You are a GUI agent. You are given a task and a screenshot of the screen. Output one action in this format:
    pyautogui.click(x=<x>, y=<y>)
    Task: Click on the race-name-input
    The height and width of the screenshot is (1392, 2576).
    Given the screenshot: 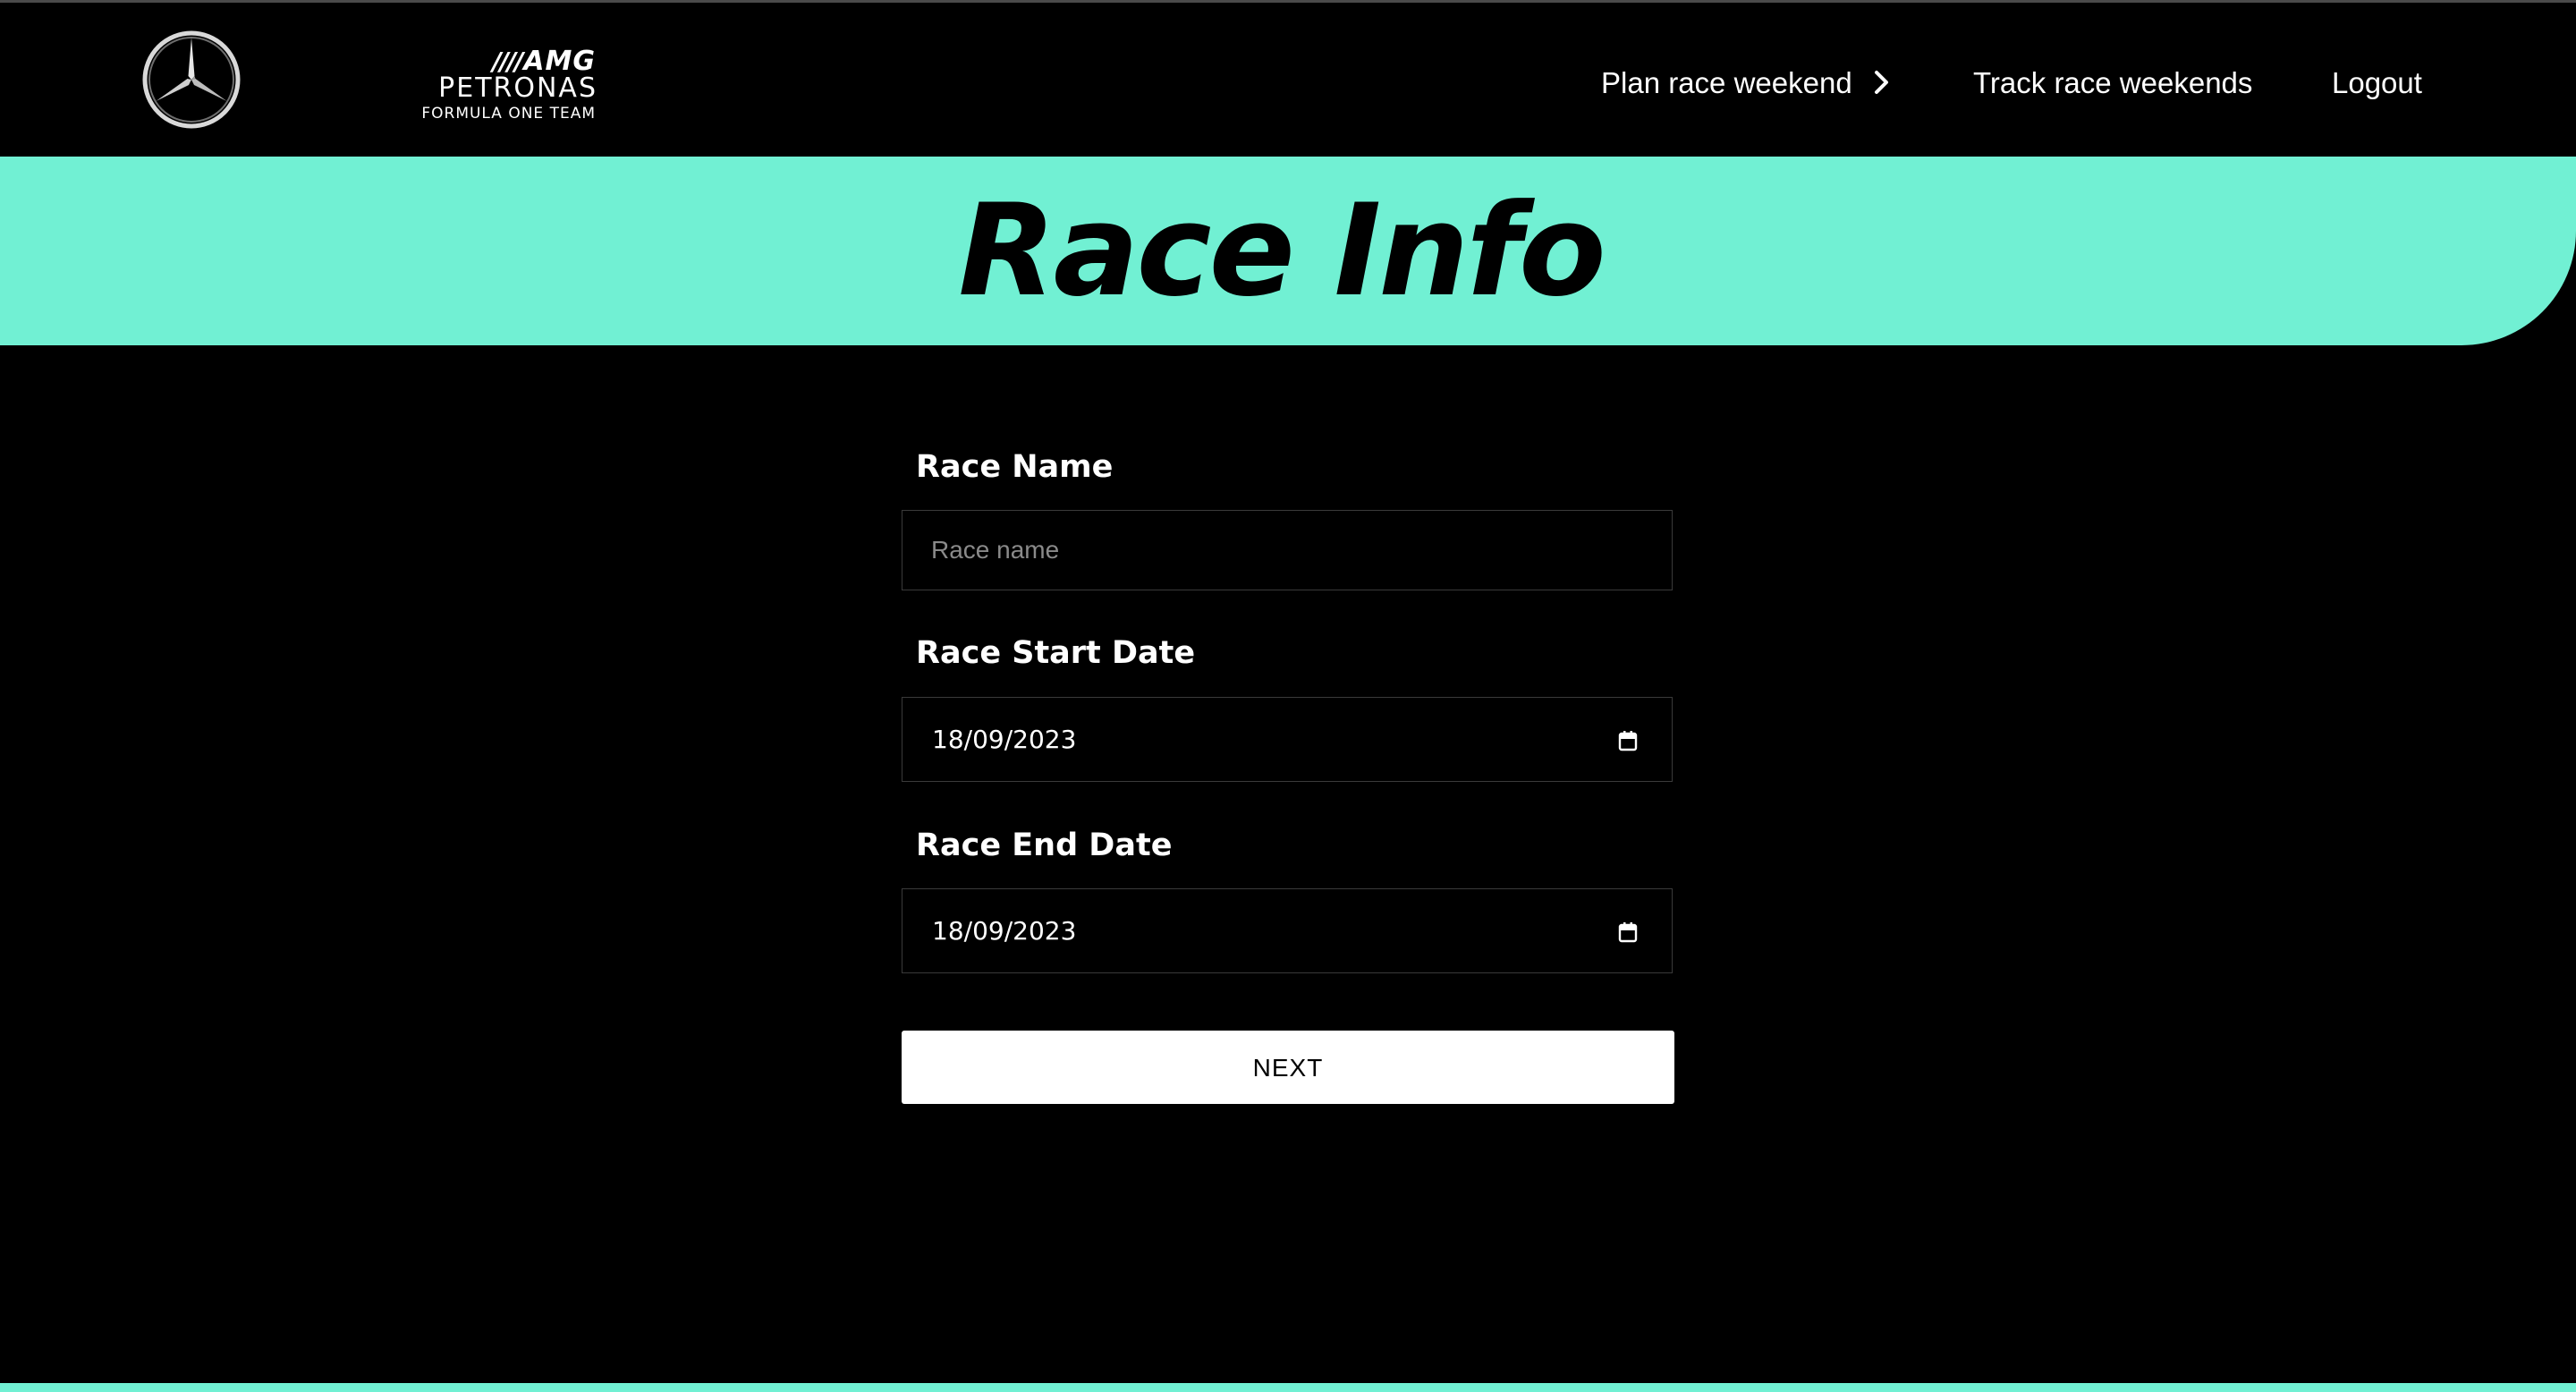 What is the action you would take?
    pyautogui.click(x=1287, y=550)
    